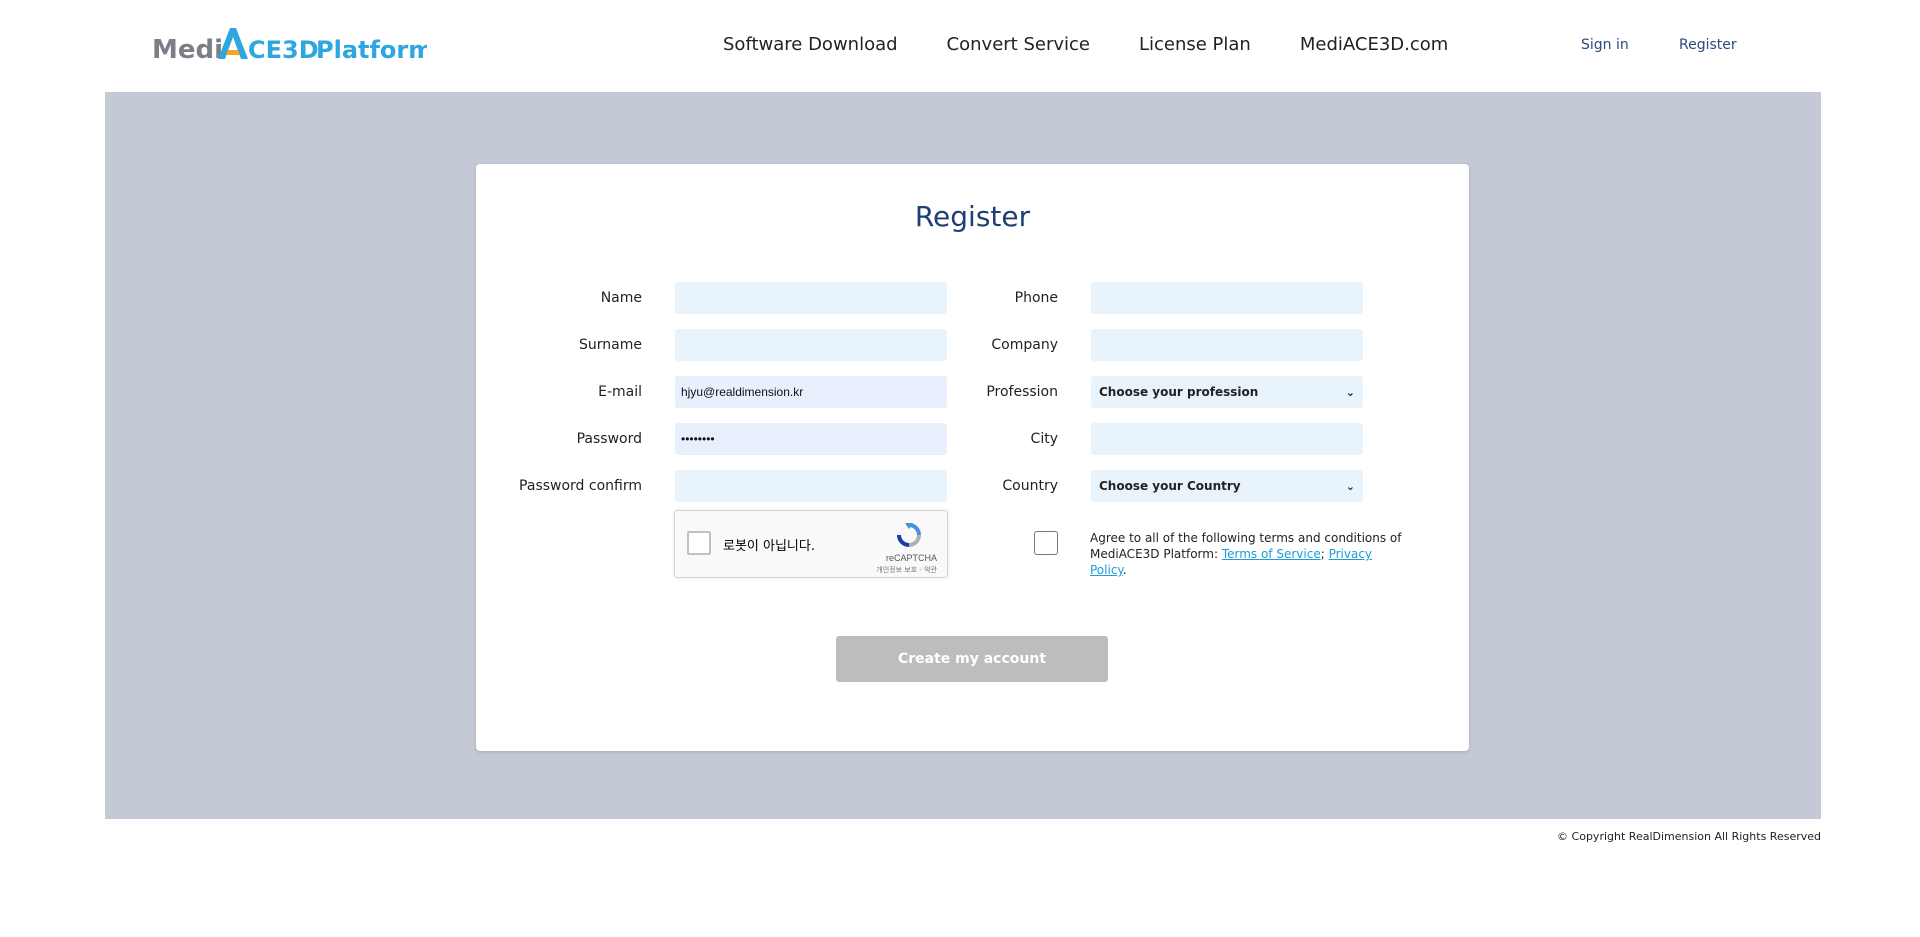  What do you see at coordinates (1124, 570) in the screenshot?
I see `terms-end: .` at bounding box center [1124, 570].